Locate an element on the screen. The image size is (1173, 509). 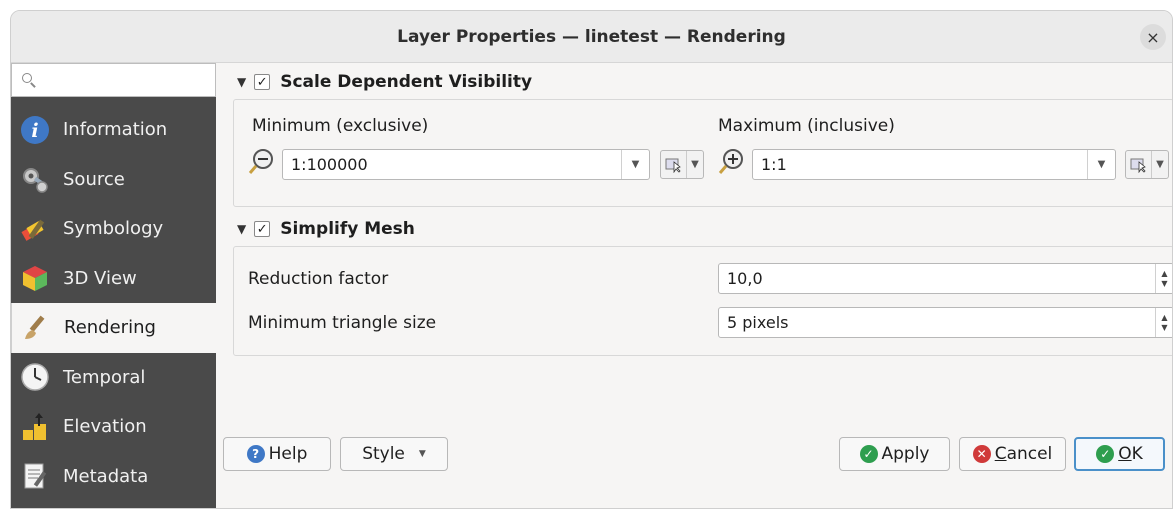
close-button: × is located at coordinates (1153, 37).